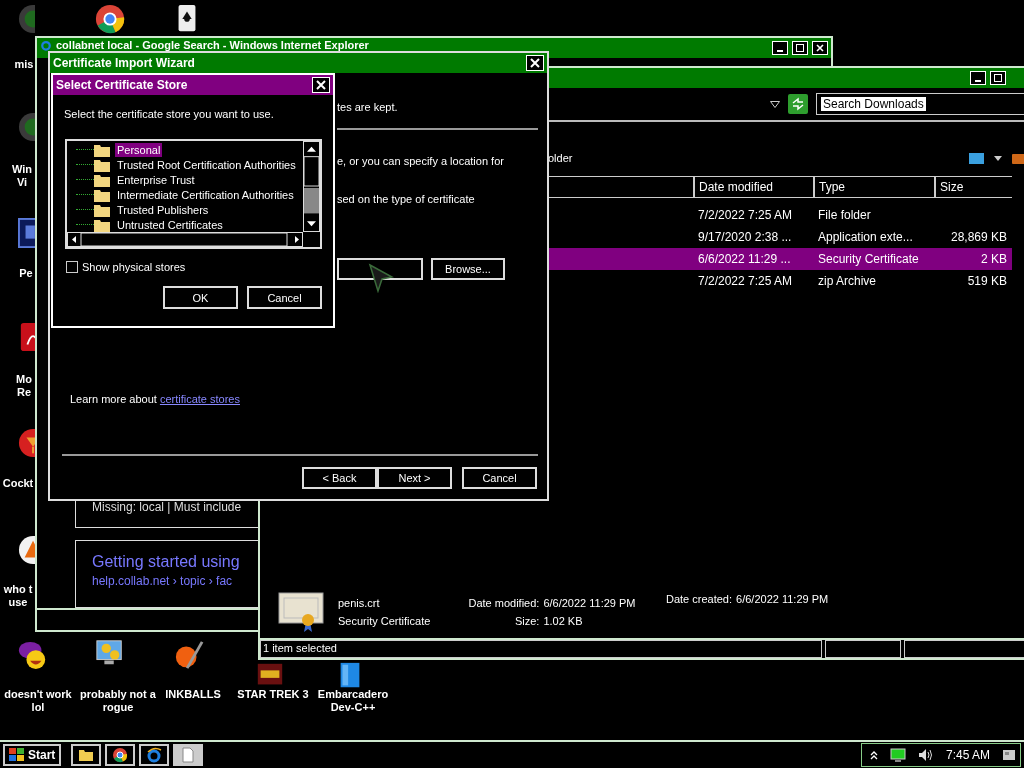 Image resolution: width=1024 pixels, height=768 pixels. Describe the element at coordinates (699, 599) in the screenshot. I see `detail-label: Date created:` at that location.